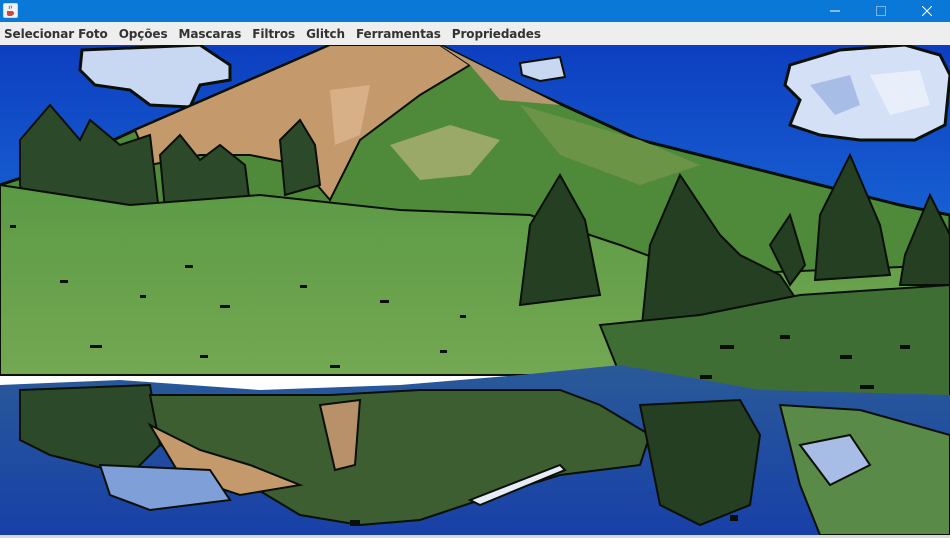  Describe the element at coordinates (497, 34) in the screenshot. I see `menu-propriedades: Propriedades` at that location.